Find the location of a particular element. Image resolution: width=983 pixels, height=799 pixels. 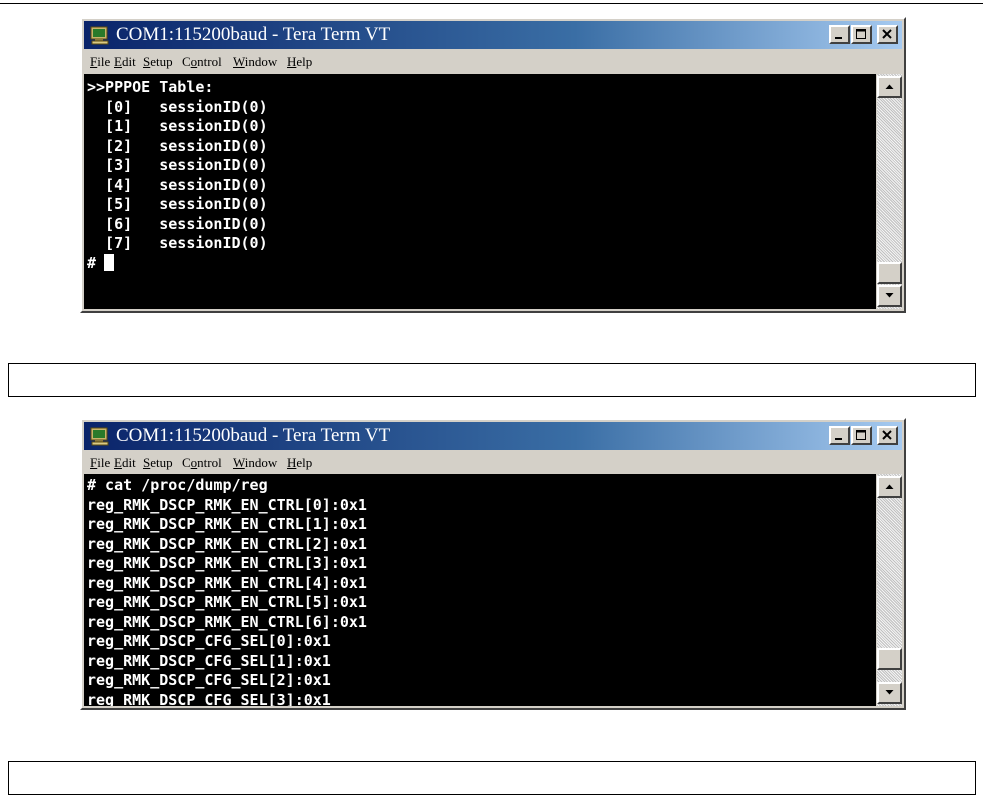

terminal-line: reg_RMK_DSCP_RMK_EN_CTRL[5]:0x1 is located at coordinates (227, 602).